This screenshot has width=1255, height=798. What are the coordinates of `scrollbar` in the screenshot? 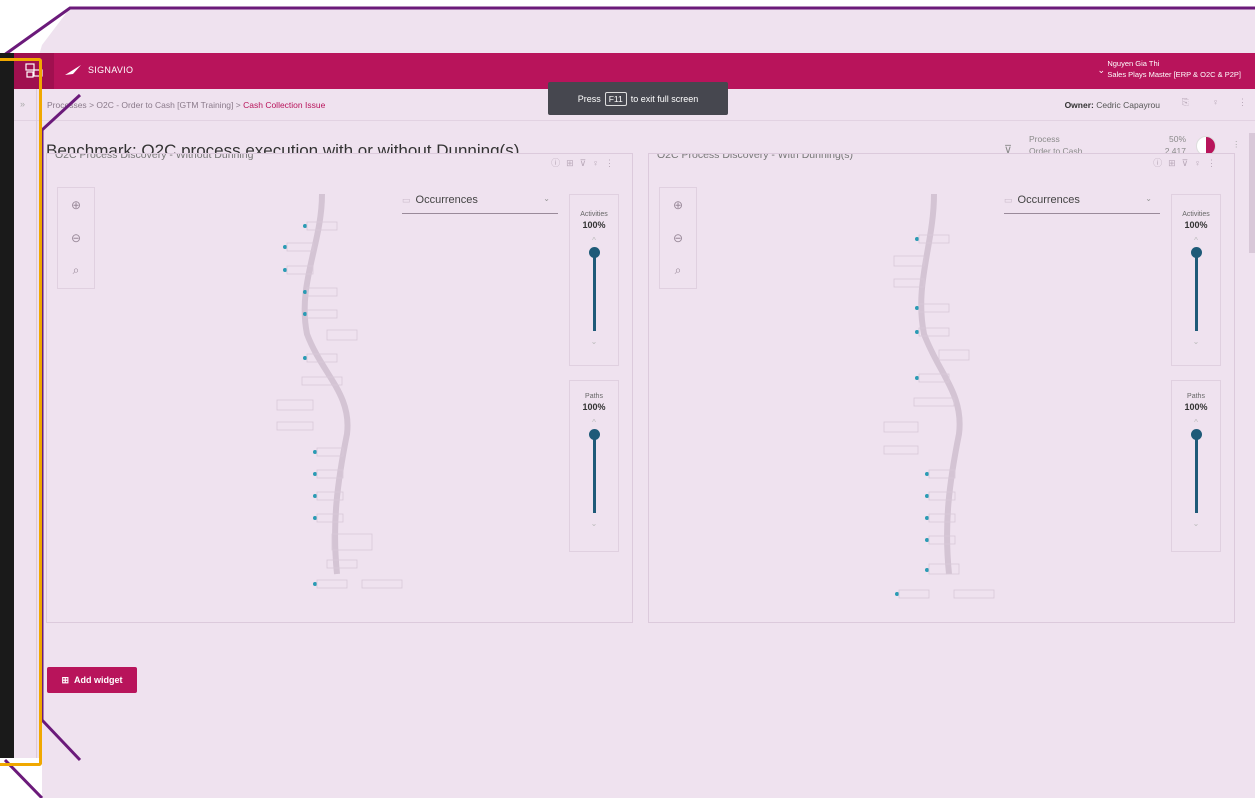 It's located at (1252, 438).